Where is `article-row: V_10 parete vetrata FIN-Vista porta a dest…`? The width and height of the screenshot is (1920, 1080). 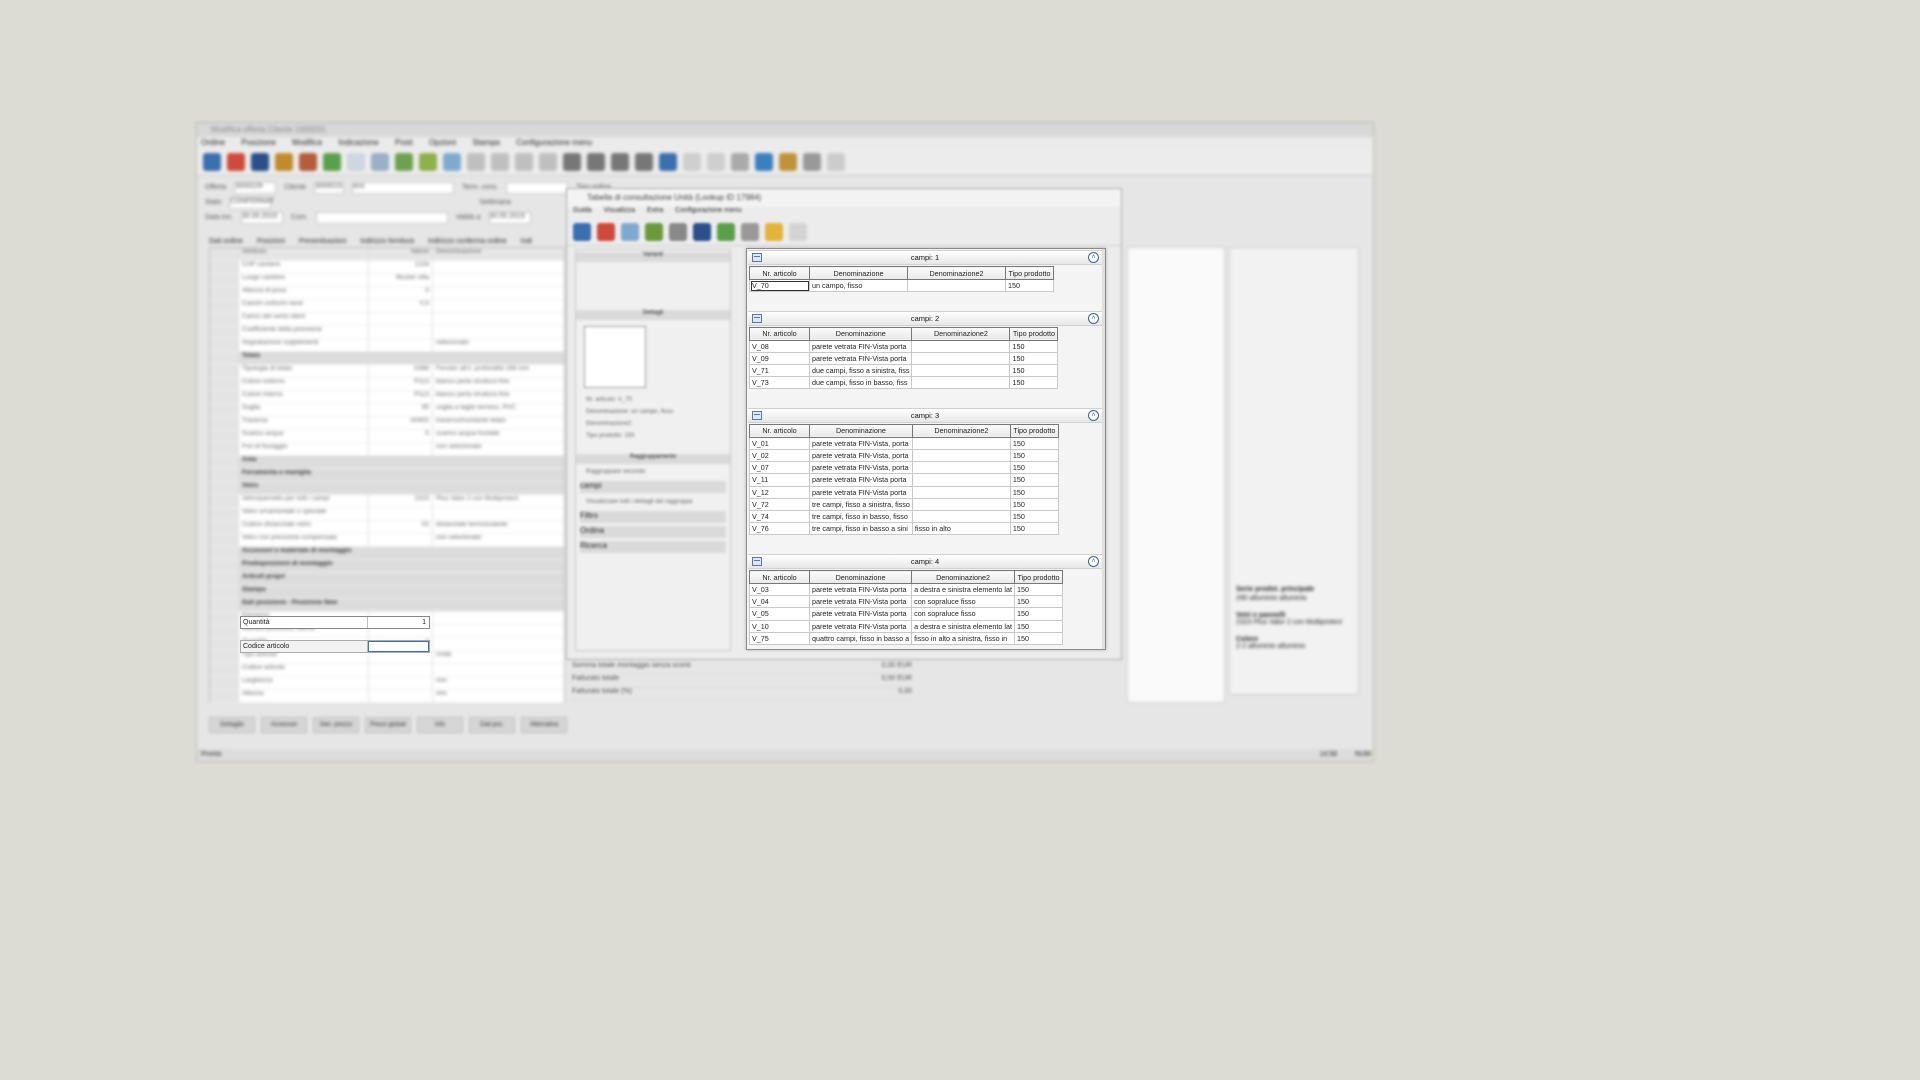 article-row: V_10 parete vetrata FIN-Vista porta a dest… is located at coordinates (906, 626).